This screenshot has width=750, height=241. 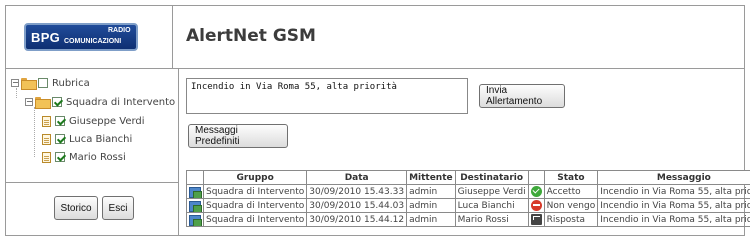 What do you see at coordinates (571, 191) in the screenshot?
I see `row-cell-status: Accetto` at bounding box center [571, 191].